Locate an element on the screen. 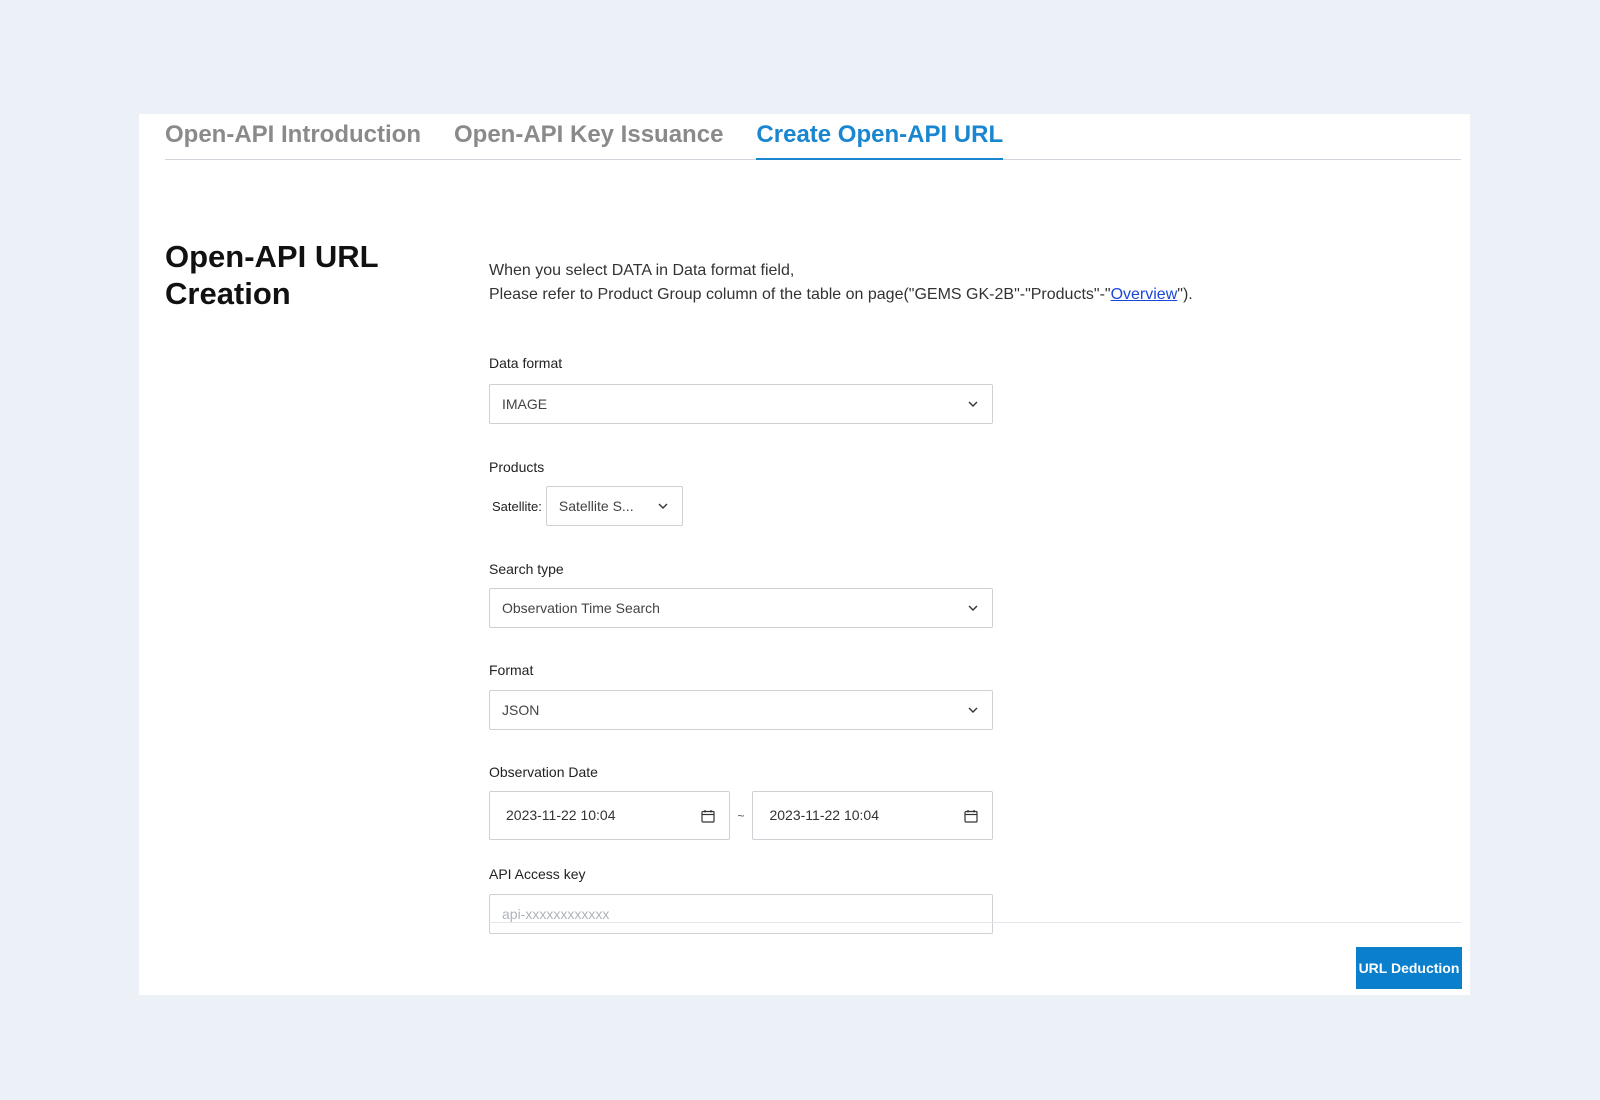 The height and width of the screenshot is (1100, 1600). end-date-value: 2023-11-22 10:04 is located at coordinates (824, 815).